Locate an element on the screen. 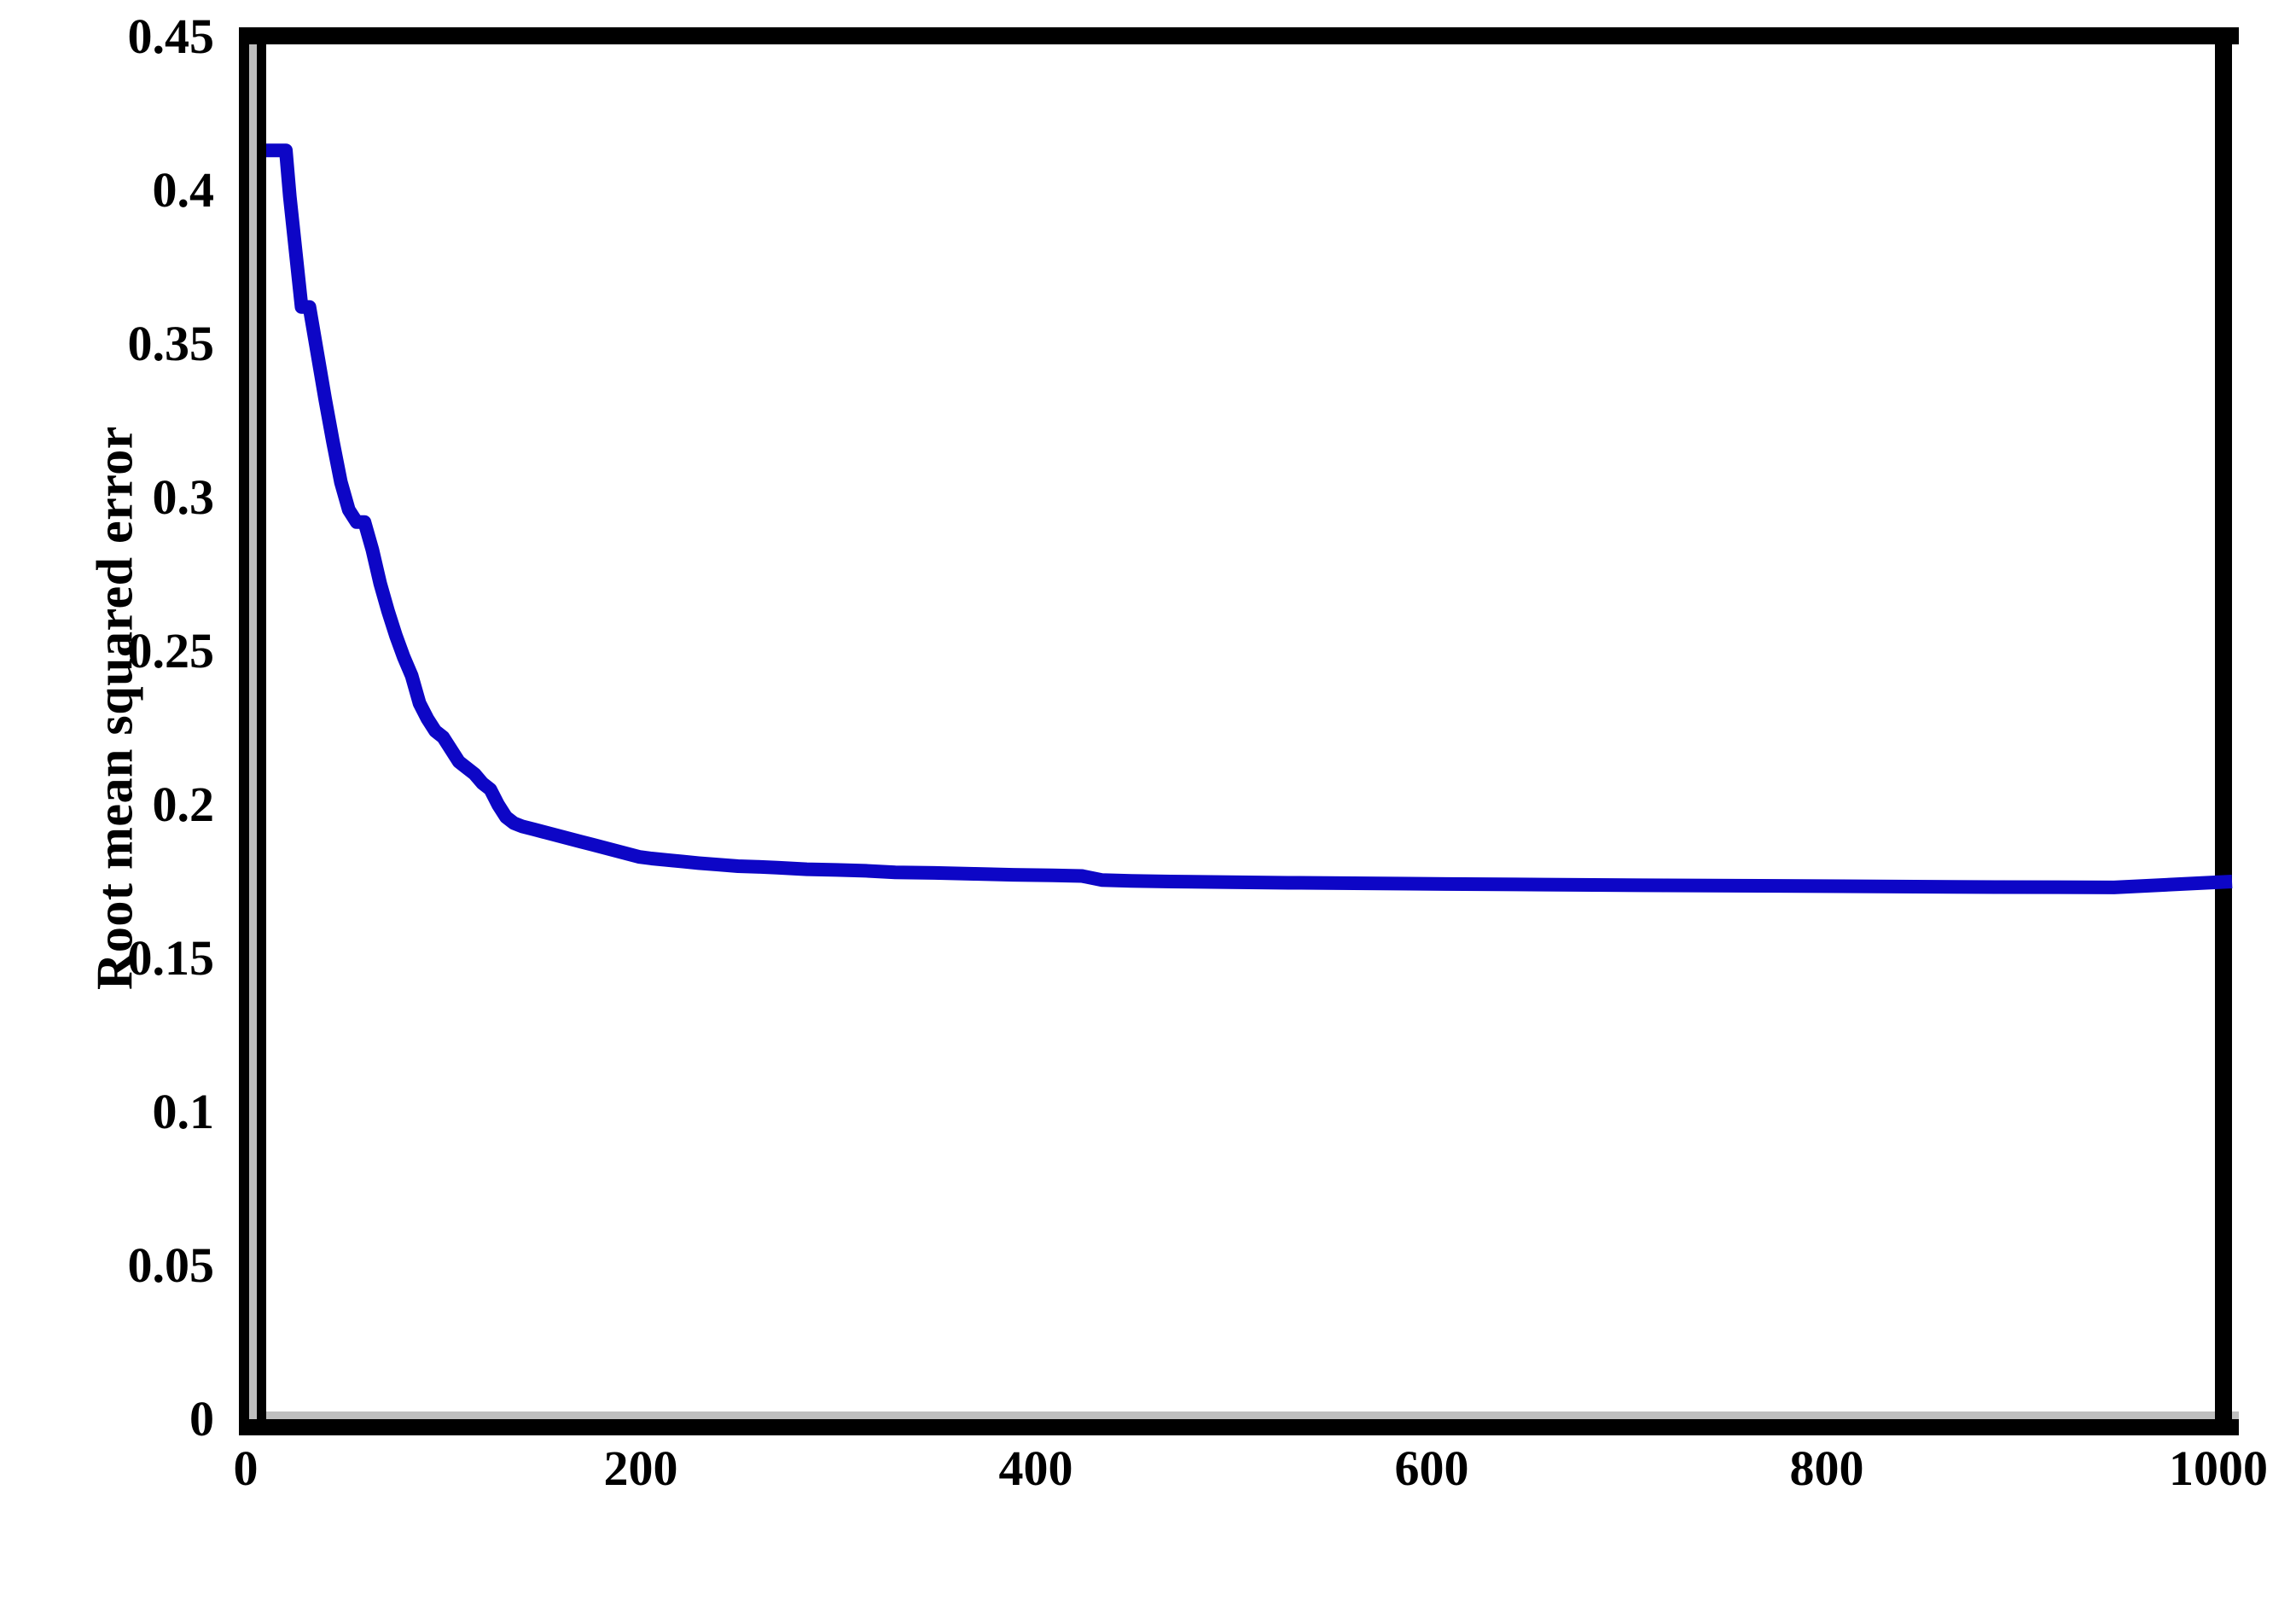 Image resolution: width=2296 pixels, height=1618 pixels. y-tick-label-0.05: 0.05 is located at coordinates (171, 1265).